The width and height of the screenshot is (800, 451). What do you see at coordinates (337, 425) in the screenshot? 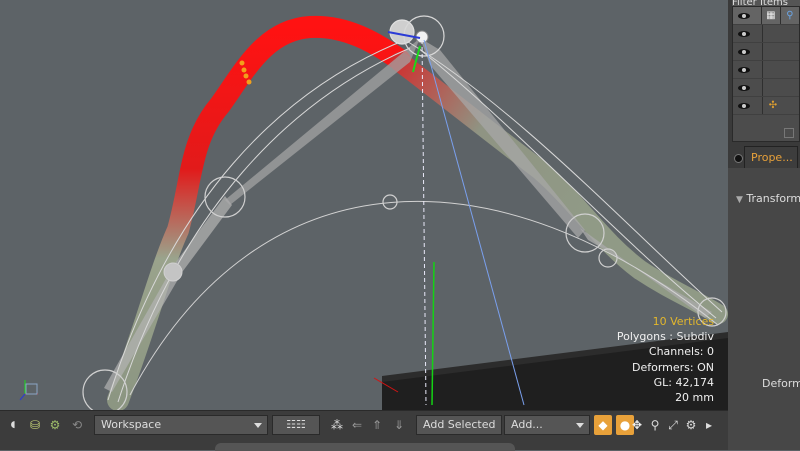
I see `hierarchy-icon: ⁂` at bounding box center [337, 425].